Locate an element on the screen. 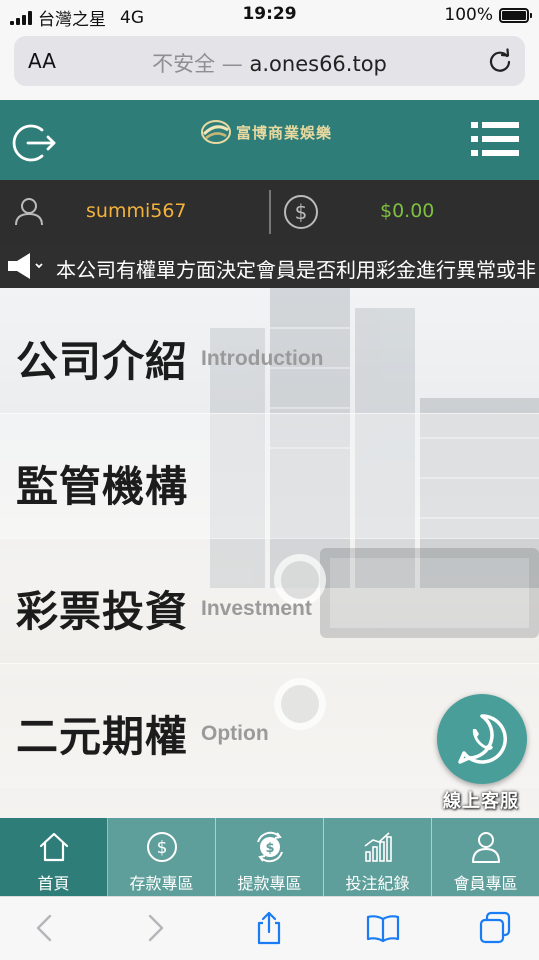 This screenshot has height=960, width=539. nav-label: 存款專區 is located at coordinates (161, 883).